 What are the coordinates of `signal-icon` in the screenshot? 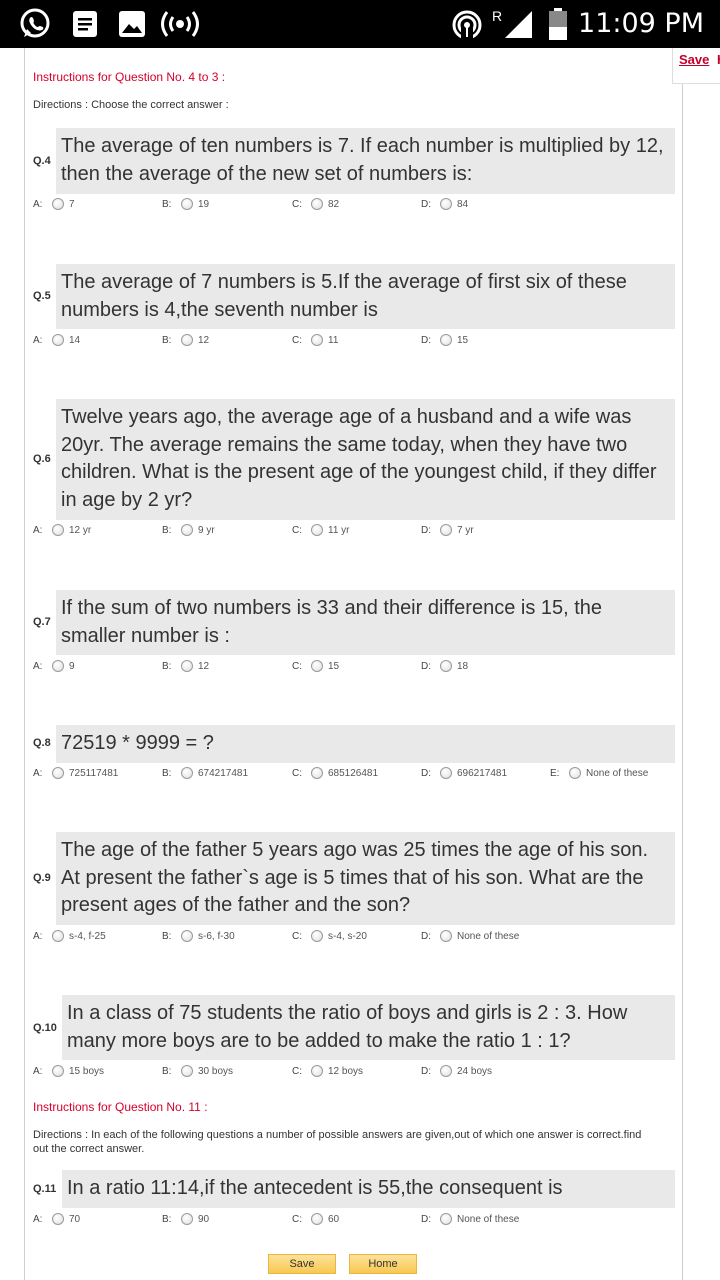 It's located at (518, 24).